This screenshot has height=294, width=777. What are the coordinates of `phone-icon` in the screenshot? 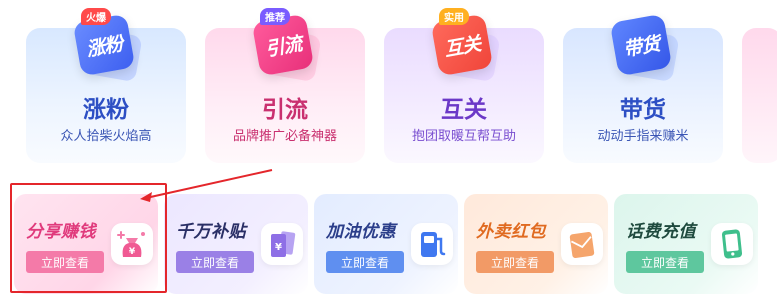 It's located at (732, 244).